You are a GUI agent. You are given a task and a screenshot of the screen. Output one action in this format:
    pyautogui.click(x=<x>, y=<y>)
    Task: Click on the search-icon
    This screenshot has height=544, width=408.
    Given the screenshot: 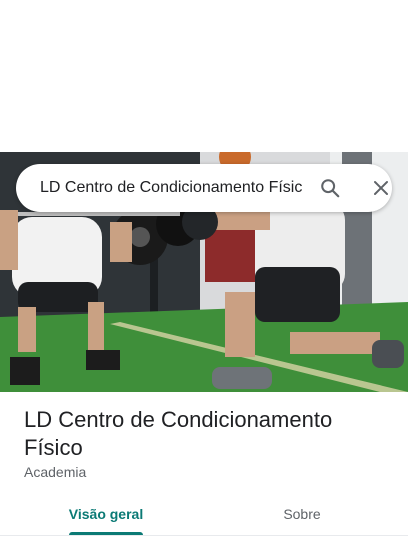 What is the action you would take?
    pyautogui.click(x=330, y=188)
    